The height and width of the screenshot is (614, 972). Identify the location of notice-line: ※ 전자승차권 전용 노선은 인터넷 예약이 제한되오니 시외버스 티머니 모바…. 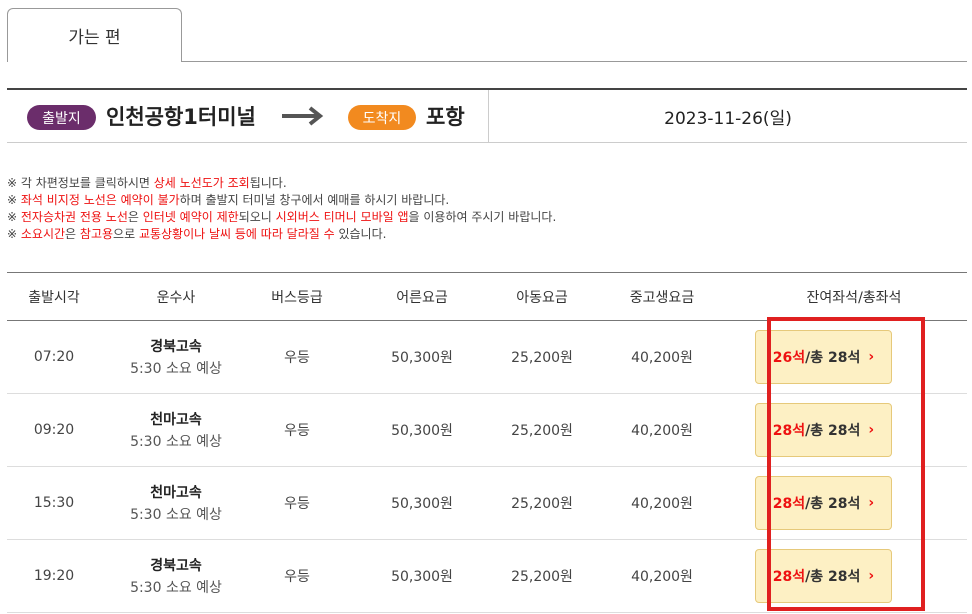
(281, 217).